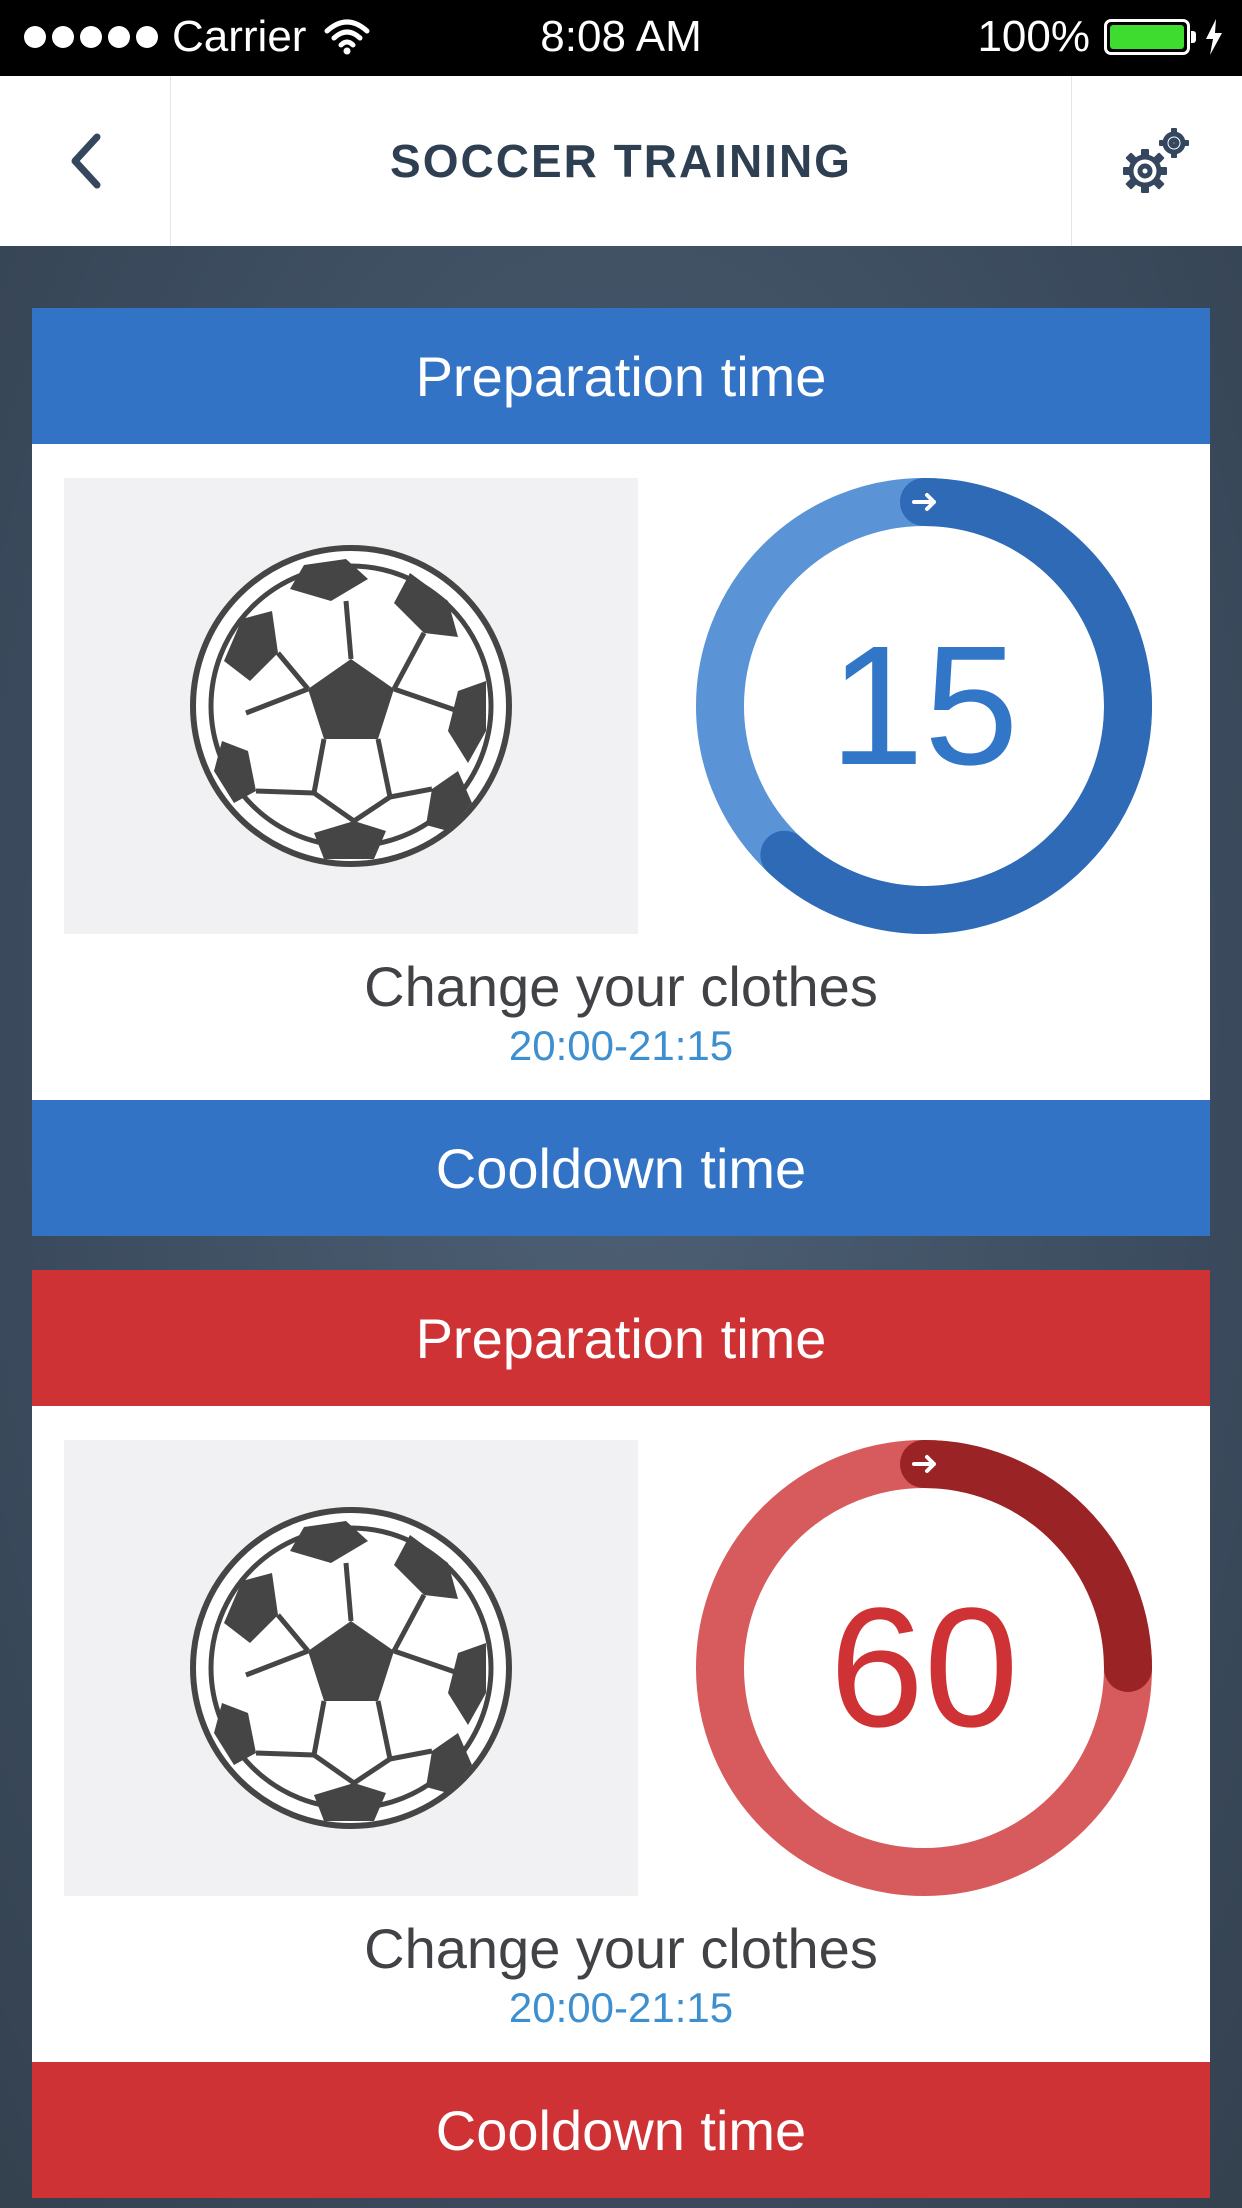  I want to click on status-bar: Carrier 8:08 AM 100%, so click(621, 38).